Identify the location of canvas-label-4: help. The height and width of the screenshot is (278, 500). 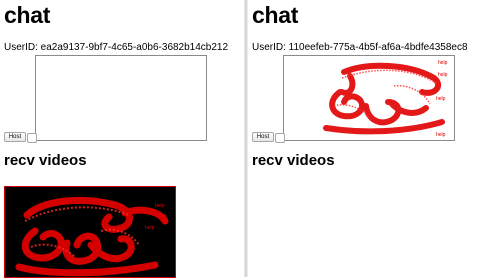
(441, 135).